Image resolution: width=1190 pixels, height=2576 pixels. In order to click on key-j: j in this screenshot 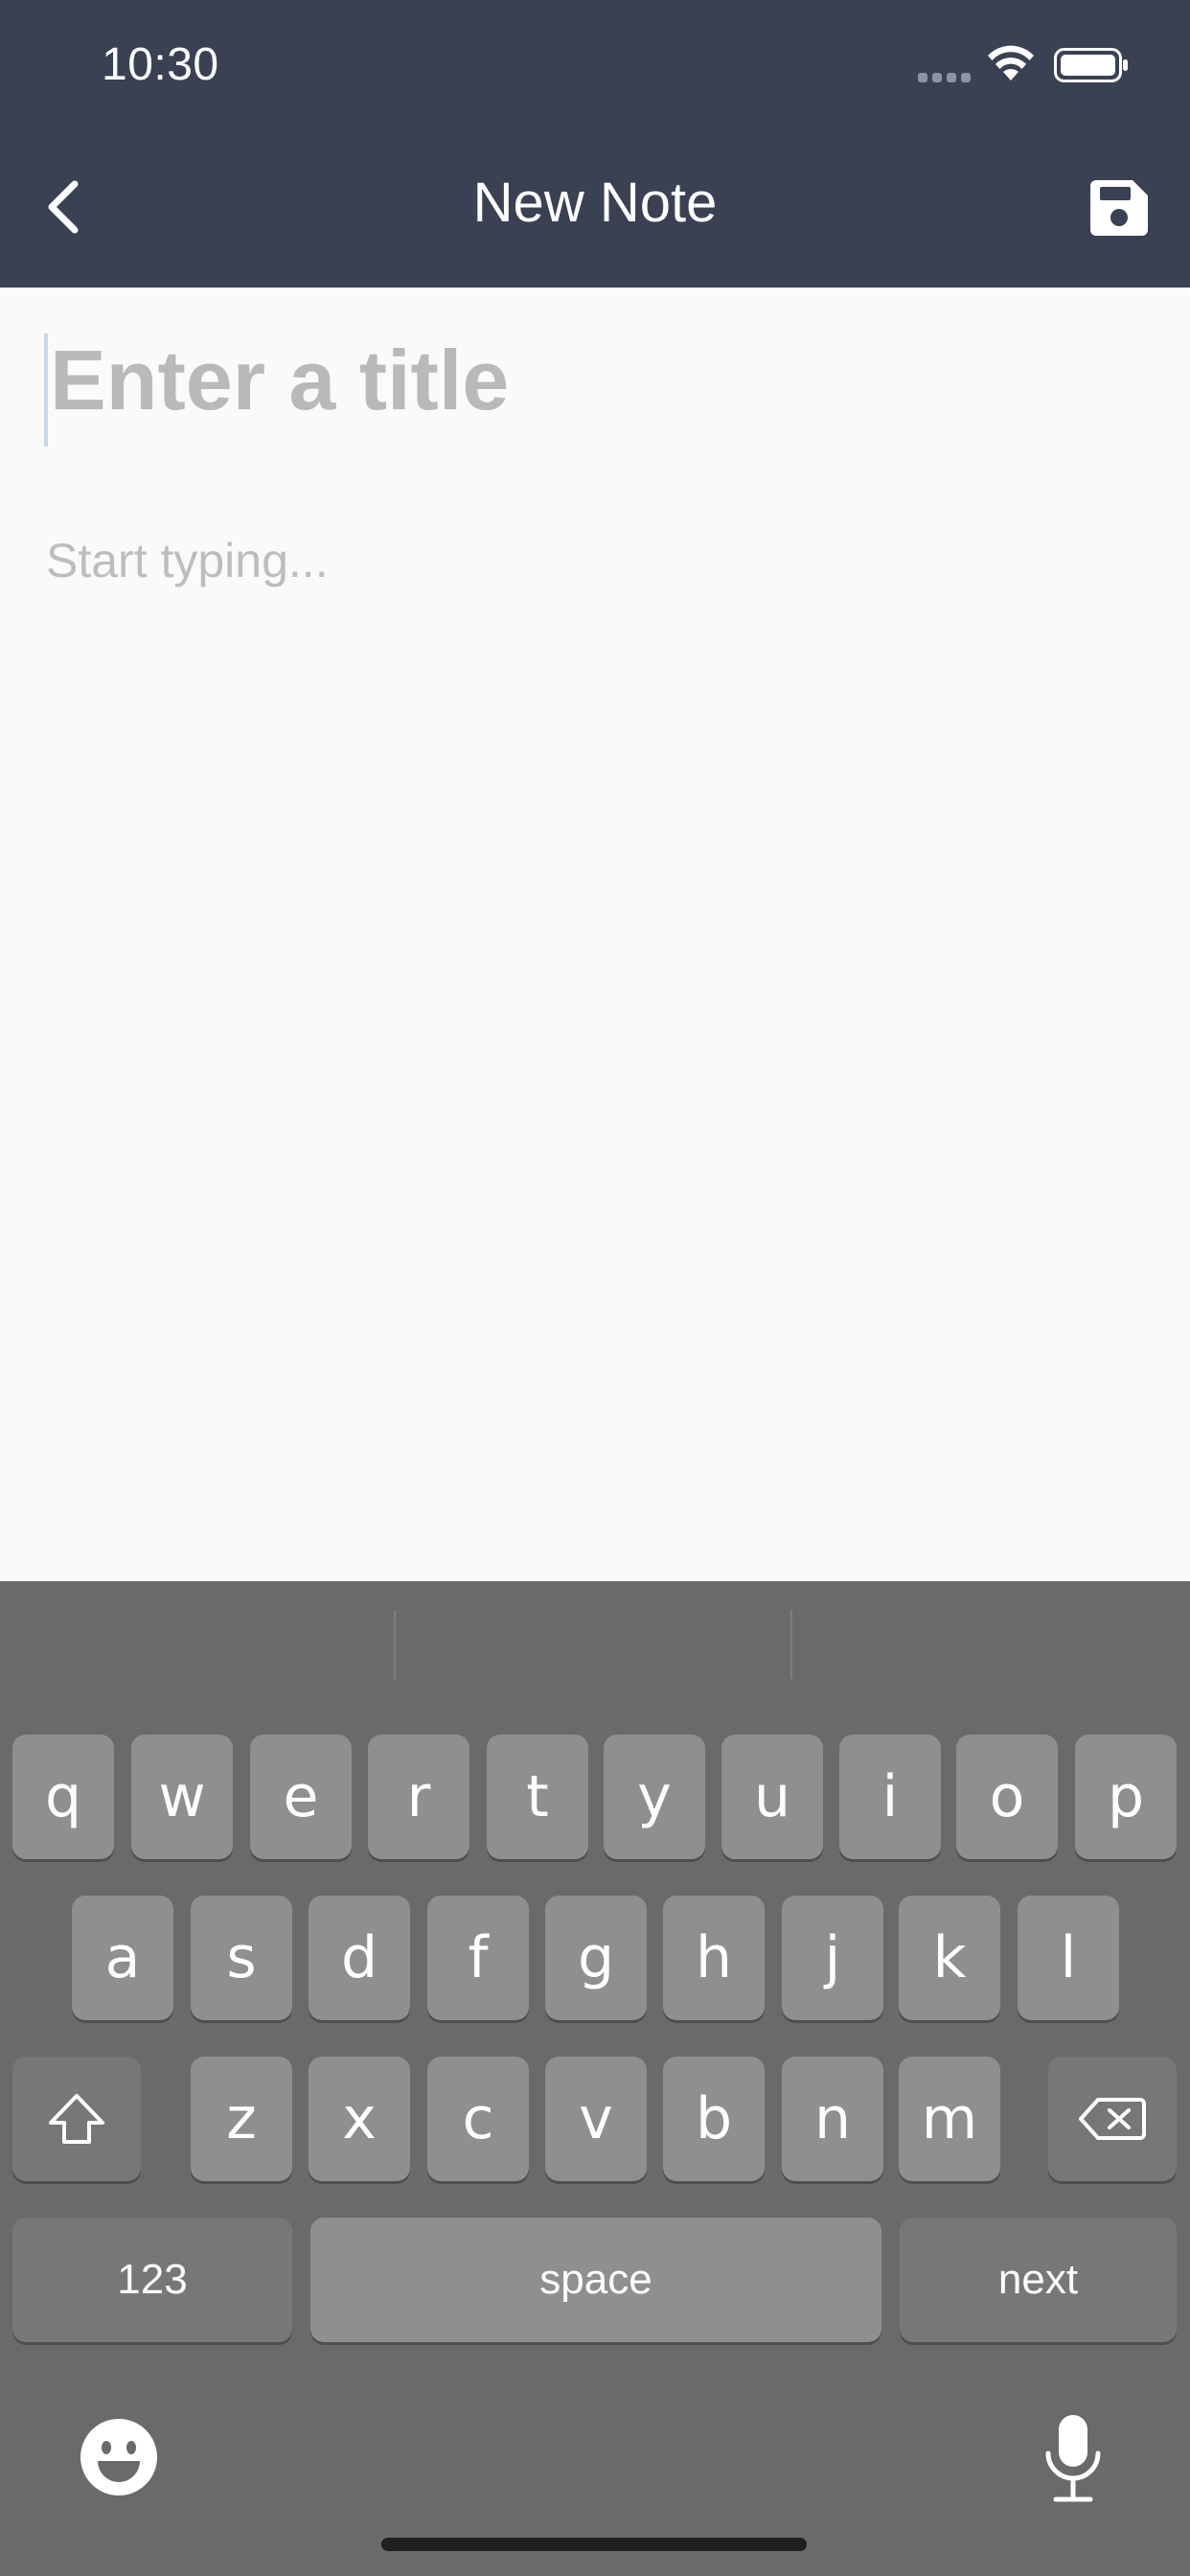, I will do `click(833, 1958)`.